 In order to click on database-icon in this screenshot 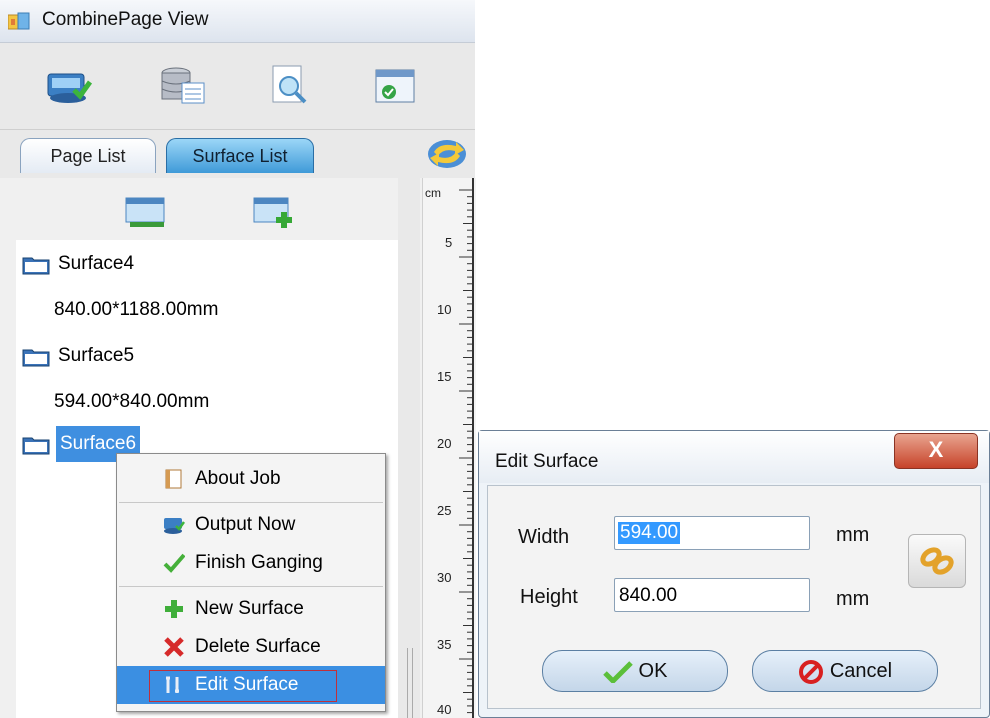, I will do `click(183, 85)`.